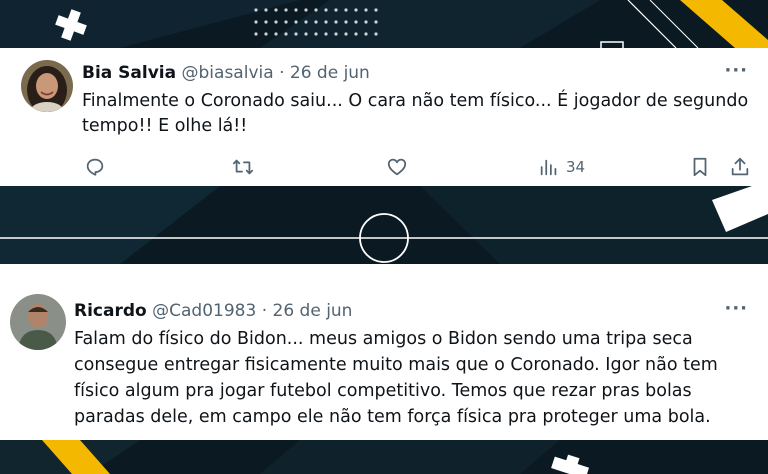  What do you see at coordinates (576, 167) in the screenshot?
I see `views-count: 34` at bounding box center [576, 167].